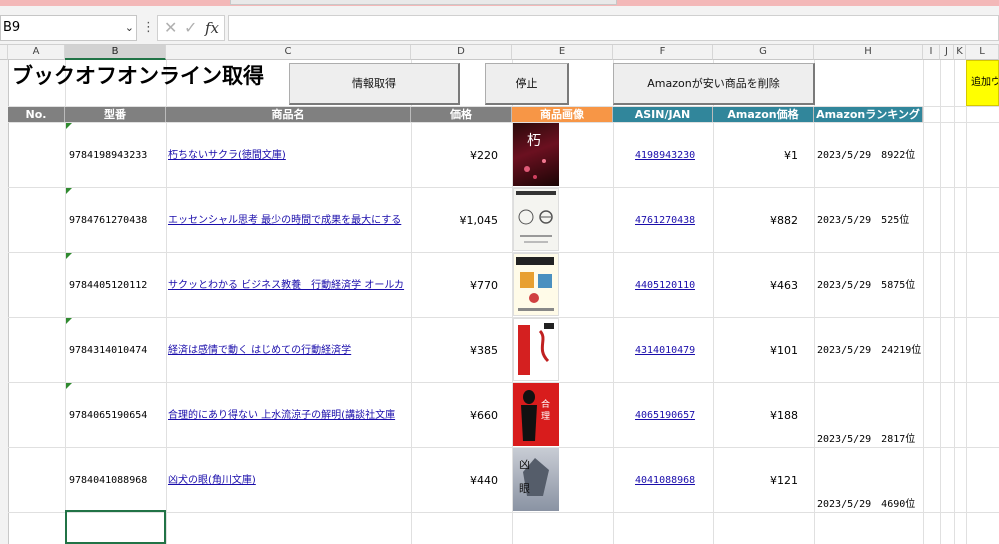 The height and width of the screenshot is (544, 999). Describe the element at coordinates (108, 416) in the screenshot. I see `model-number-cell: 9784065190654` at that location.